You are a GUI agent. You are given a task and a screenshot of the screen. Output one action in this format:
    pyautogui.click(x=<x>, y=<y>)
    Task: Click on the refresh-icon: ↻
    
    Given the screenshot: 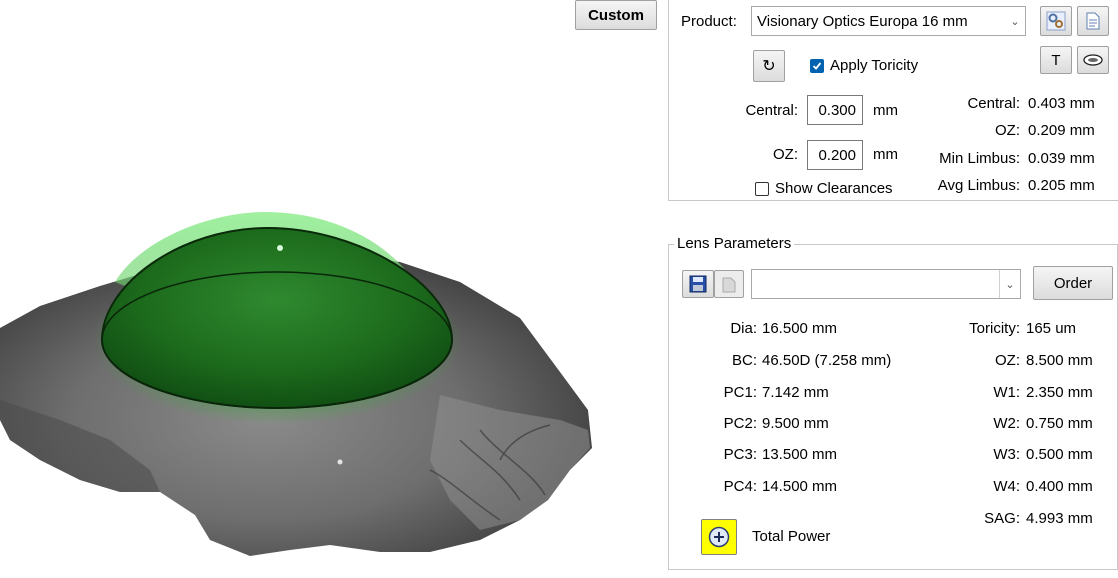 What is the action you would take?
    pyautogui.click(x=769, y=66)
    